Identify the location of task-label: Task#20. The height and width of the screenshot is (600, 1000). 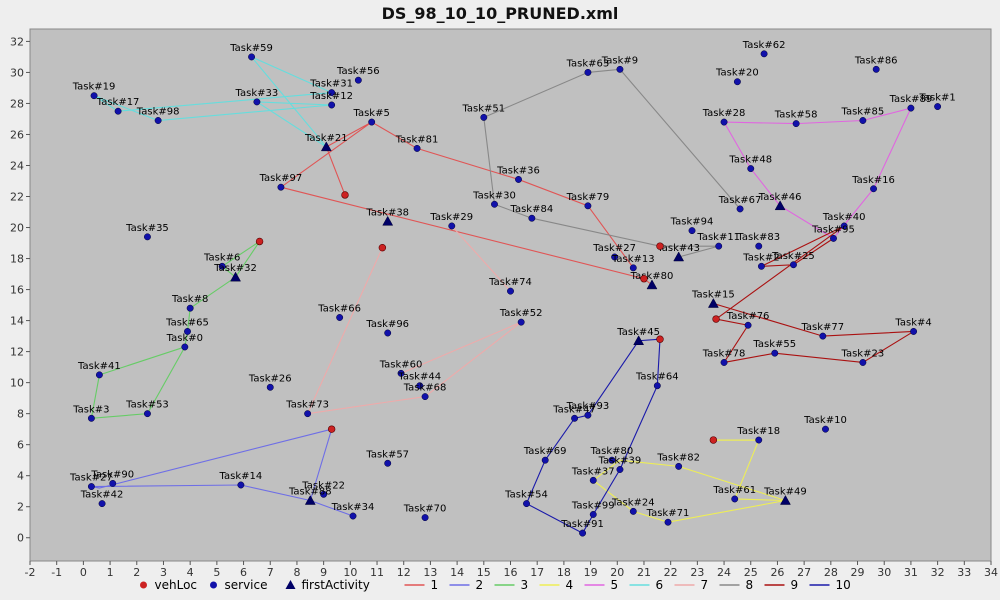
(737, 73).